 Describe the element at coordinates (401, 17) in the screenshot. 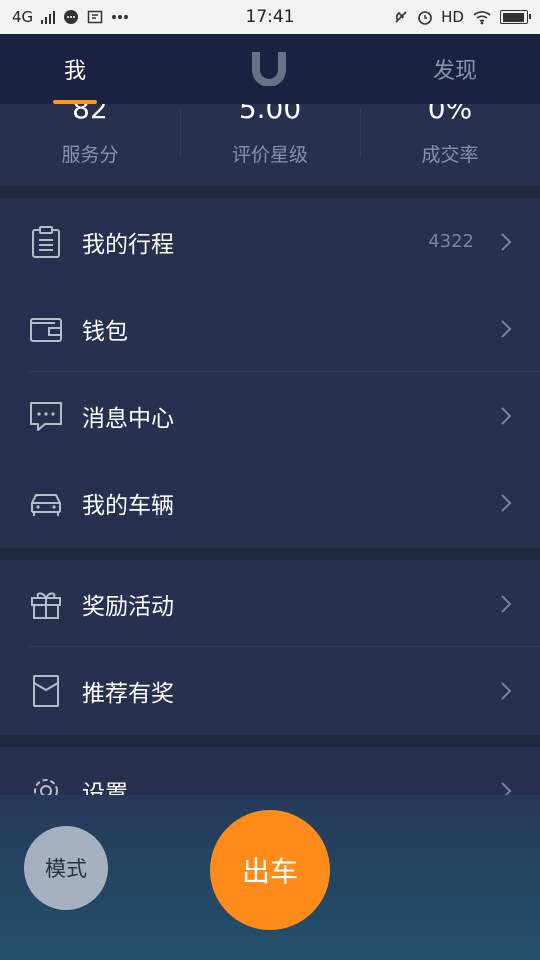

I see `silent-mode-icon` at that location.